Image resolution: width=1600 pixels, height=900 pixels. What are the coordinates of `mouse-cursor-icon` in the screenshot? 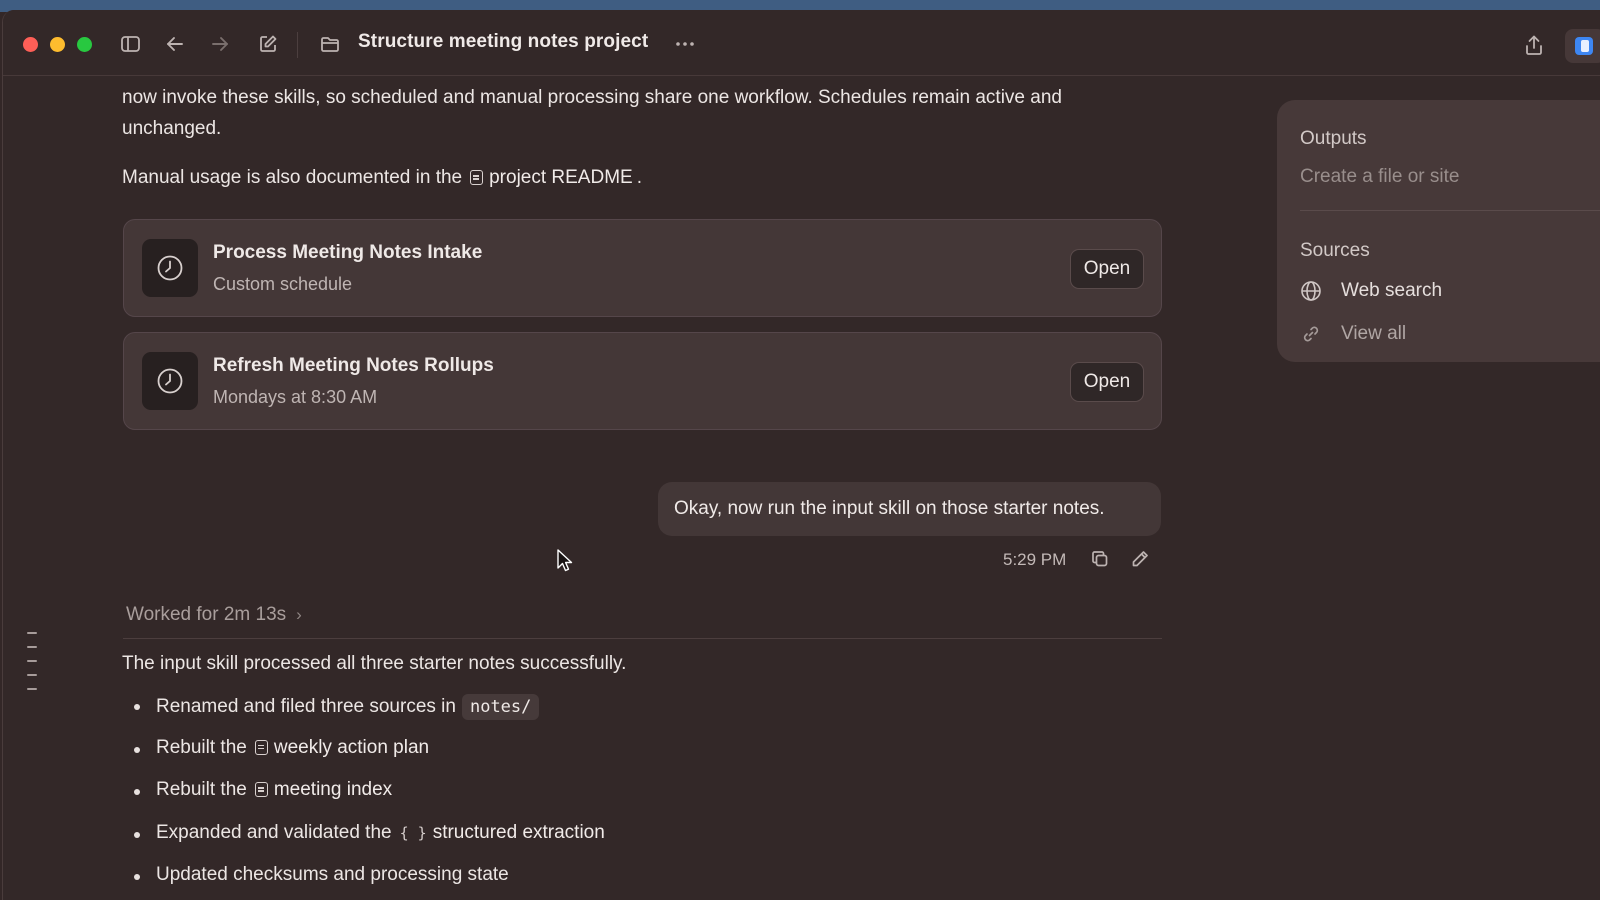 It's located at (565, 560).